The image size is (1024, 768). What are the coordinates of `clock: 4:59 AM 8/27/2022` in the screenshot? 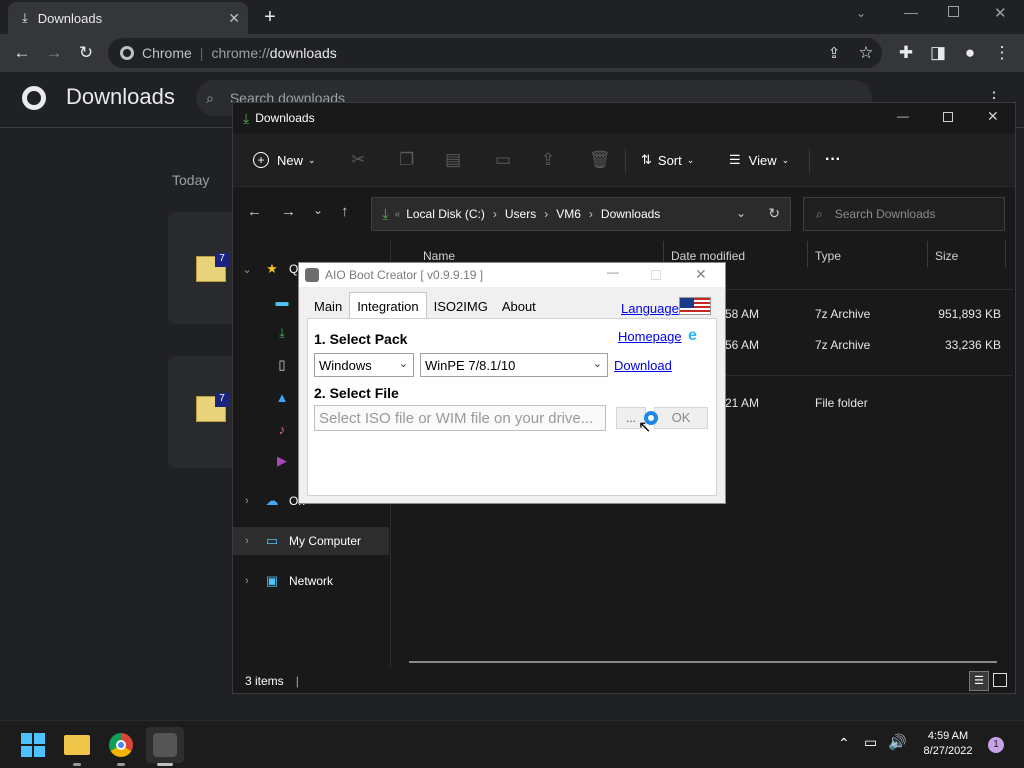 It's located at (948, 744).